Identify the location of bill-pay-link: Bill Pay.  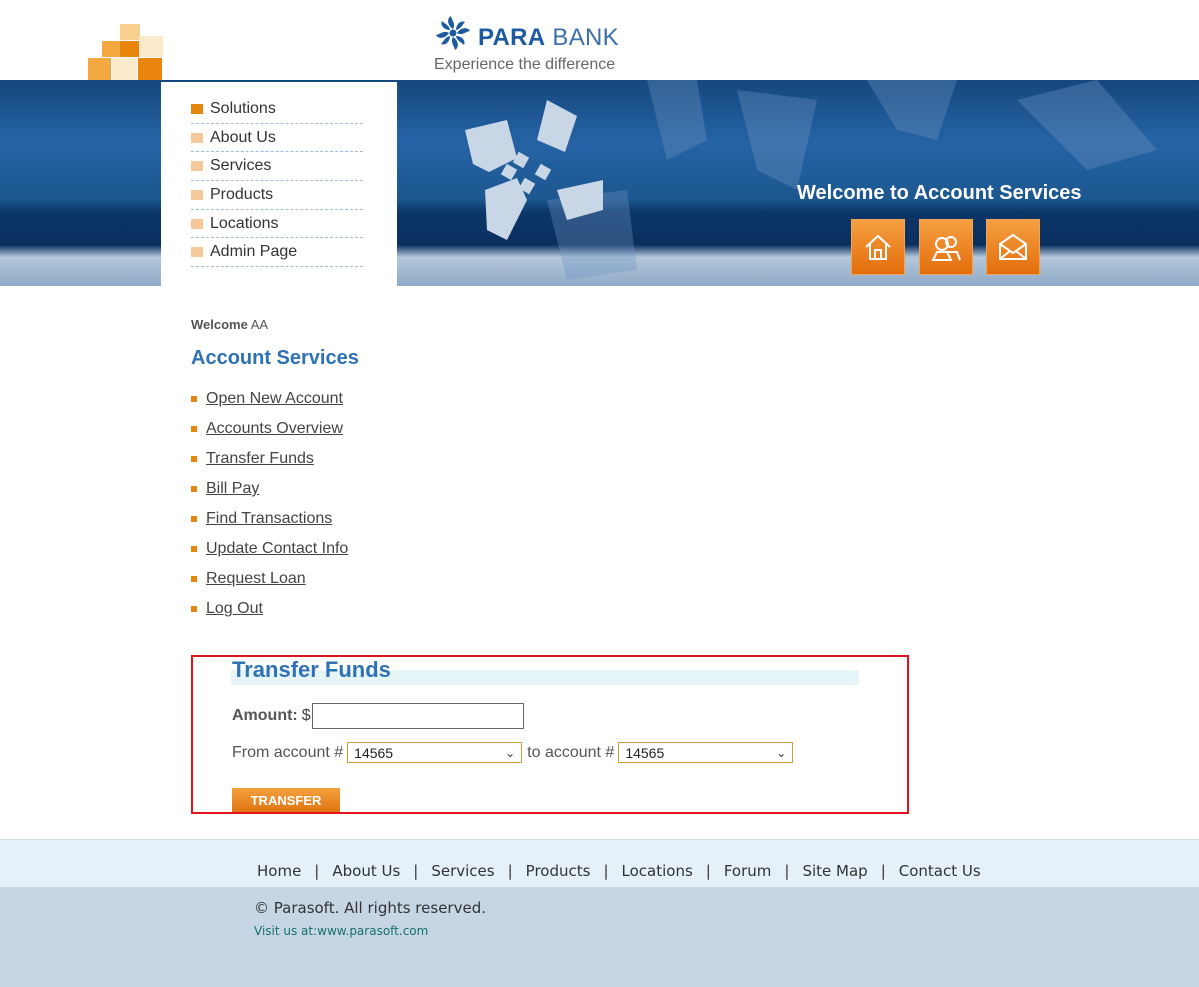
(232, 489).